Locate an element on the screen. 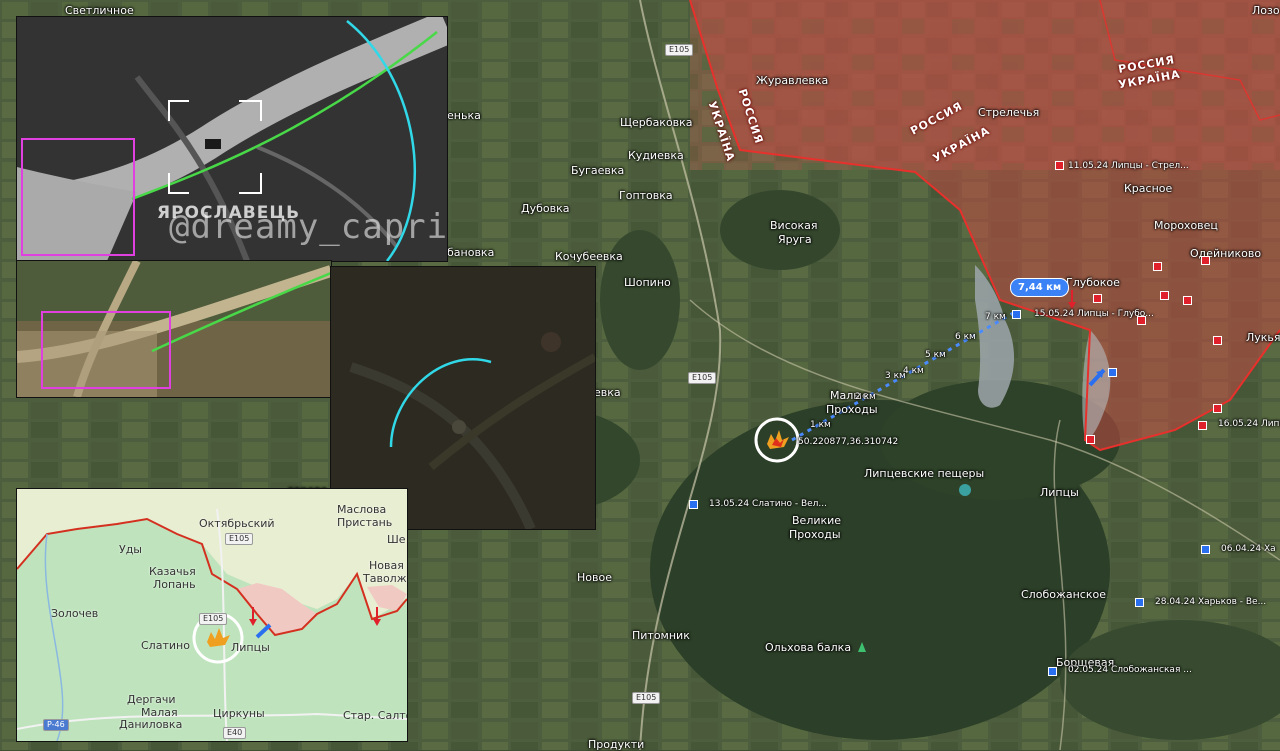 This screenshot has width=1280, height=751. place-label: Гоптовка is located at coordinates (646, 195).